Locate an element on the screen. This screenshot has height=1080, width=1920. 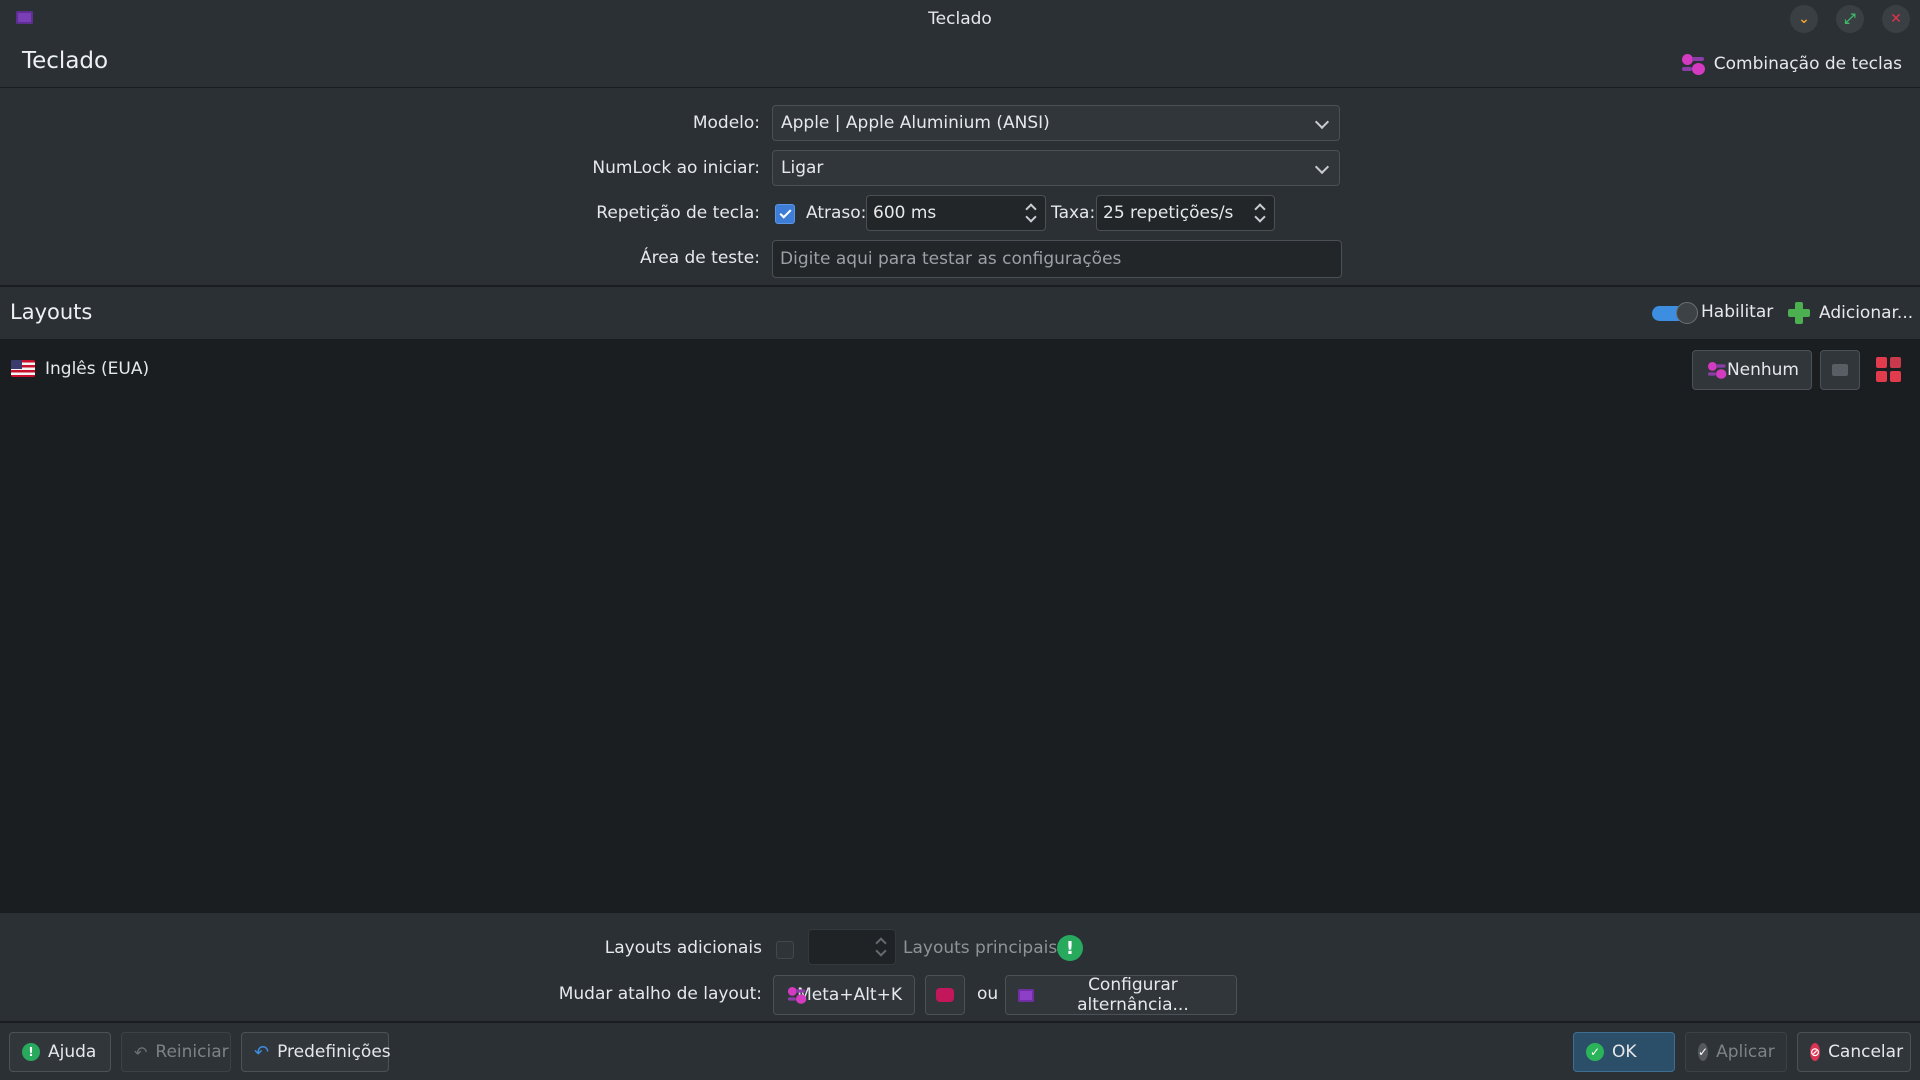
layout-options-icon is located at coordinates (1889, 370).